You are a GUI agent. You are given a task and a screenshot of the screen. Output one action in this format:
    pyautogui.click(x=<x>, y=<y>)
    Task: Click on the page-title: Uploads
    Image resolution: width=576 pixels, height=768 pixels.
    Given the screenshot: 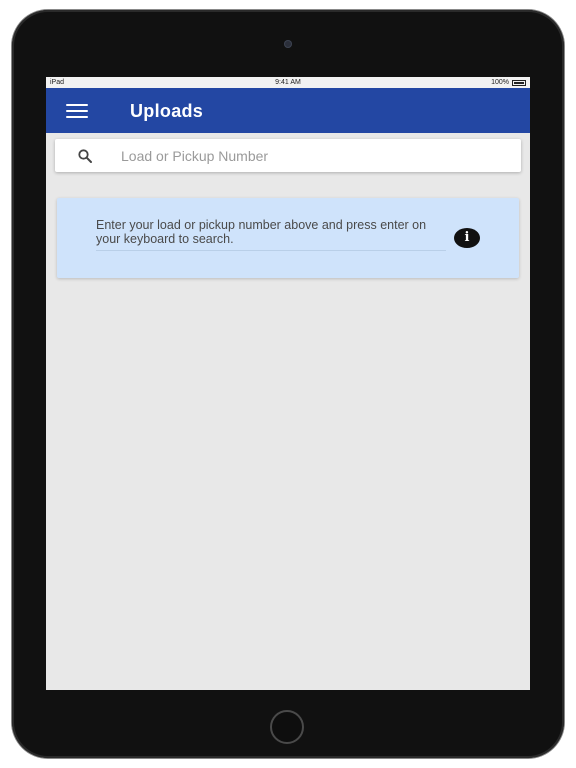 What is the action you would take?
    pyautogui.click(x=167, y=111)
    